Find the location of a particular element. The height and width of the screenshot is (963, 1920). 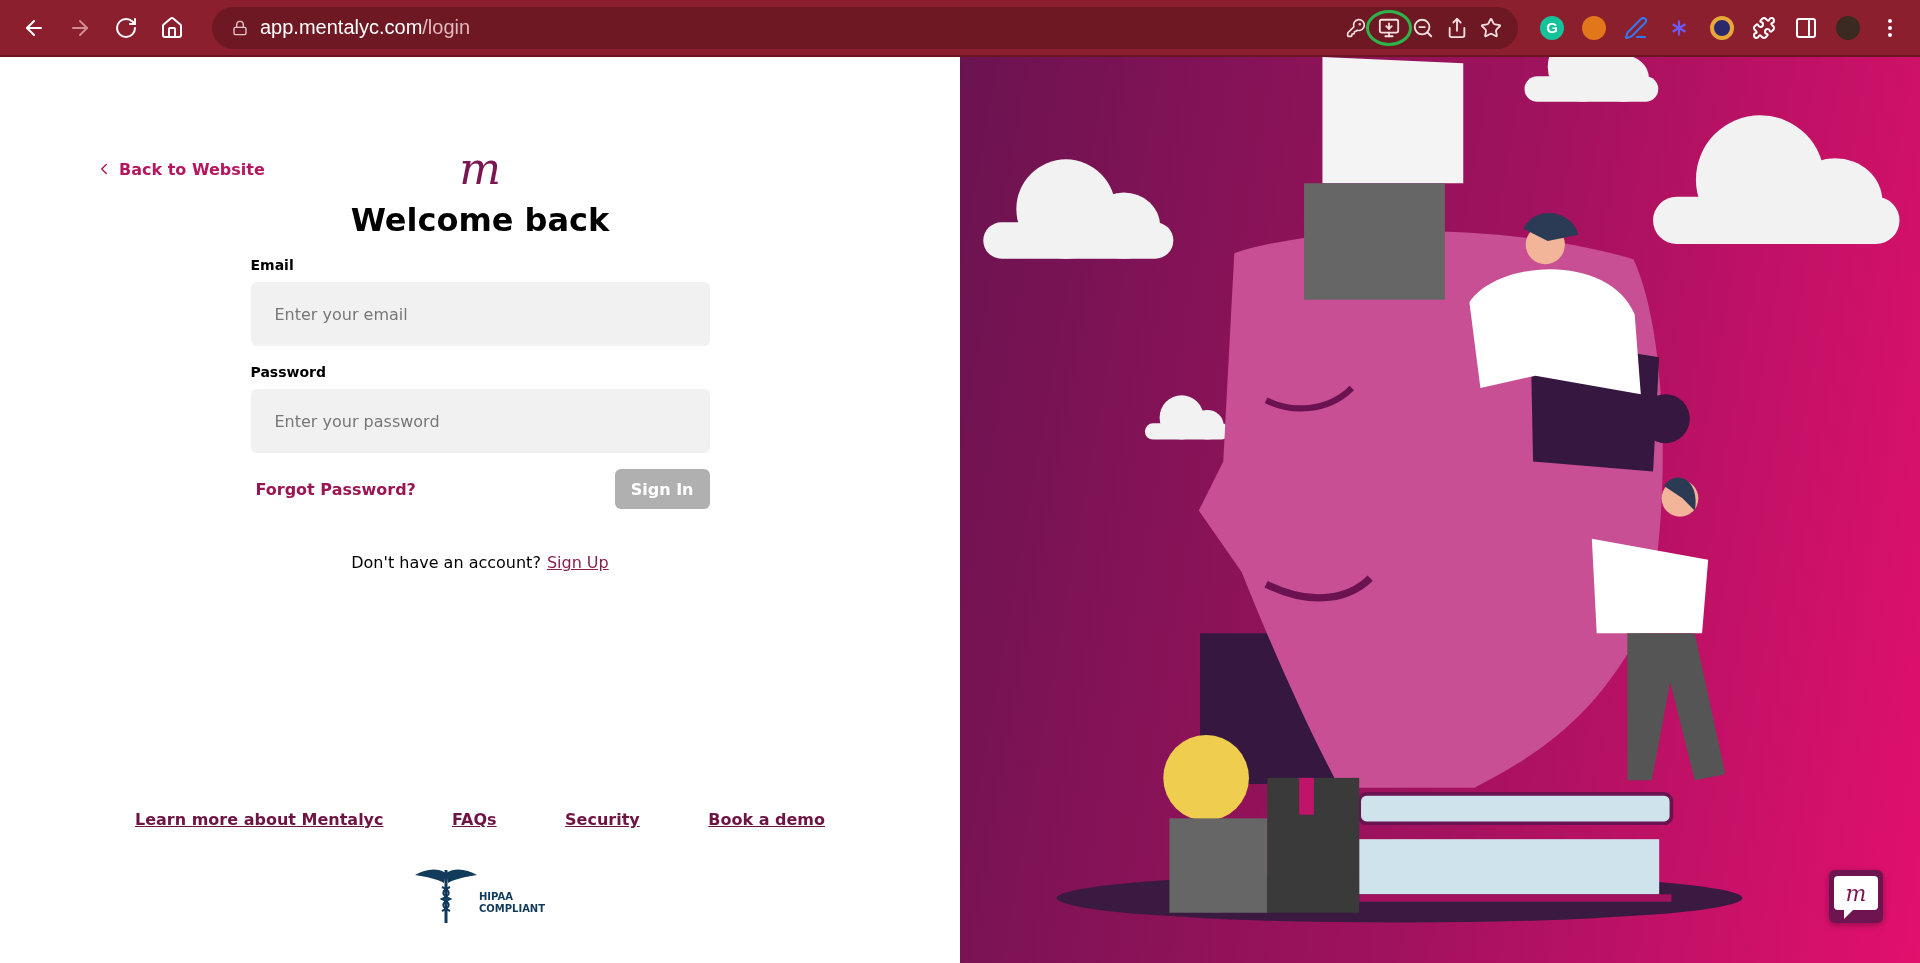

back-to-website-link: Back to Website is located at coordinates (180, 169).